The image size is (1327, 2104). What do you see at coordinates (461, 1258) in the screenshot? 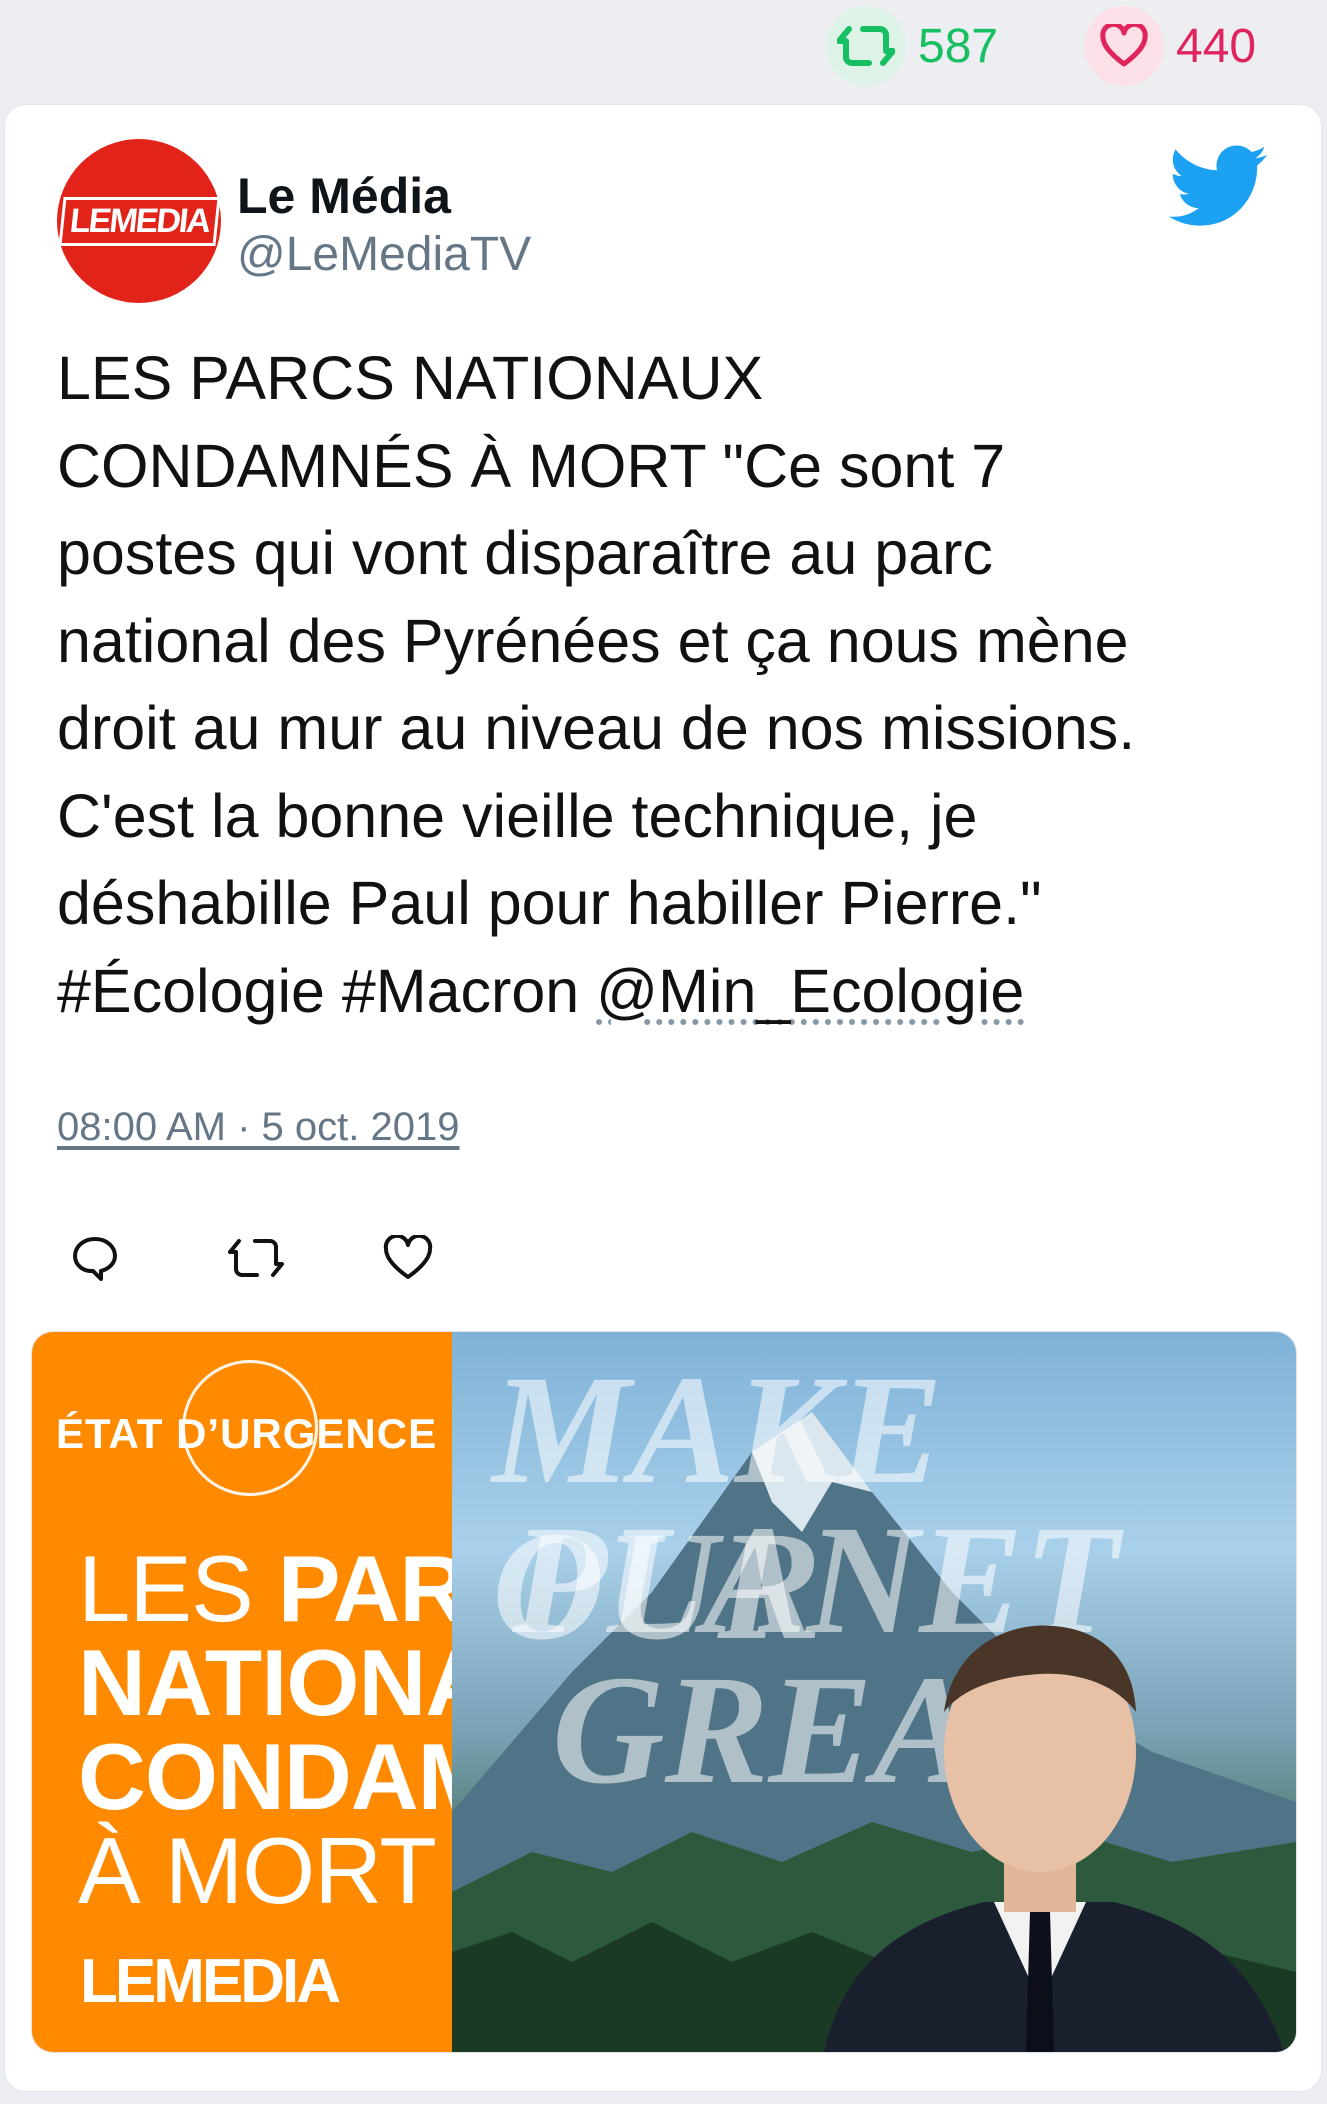
I see `like-button` at bounding box center [461, 1258].